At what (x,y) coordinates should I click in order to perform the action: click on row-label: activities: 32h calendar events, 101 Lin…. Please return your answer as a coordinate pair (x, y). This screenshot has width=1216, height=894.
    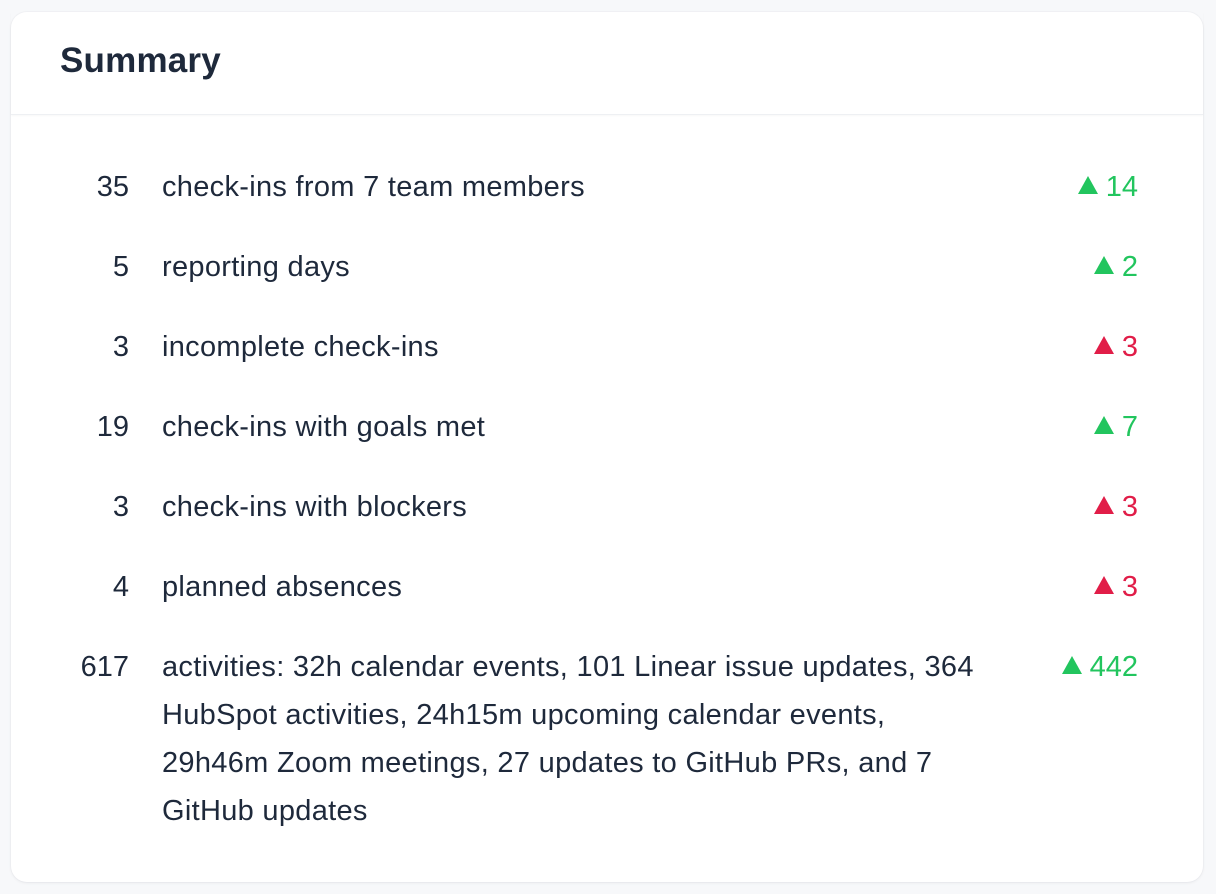
    Looking at the image, I should click on (568, 739).